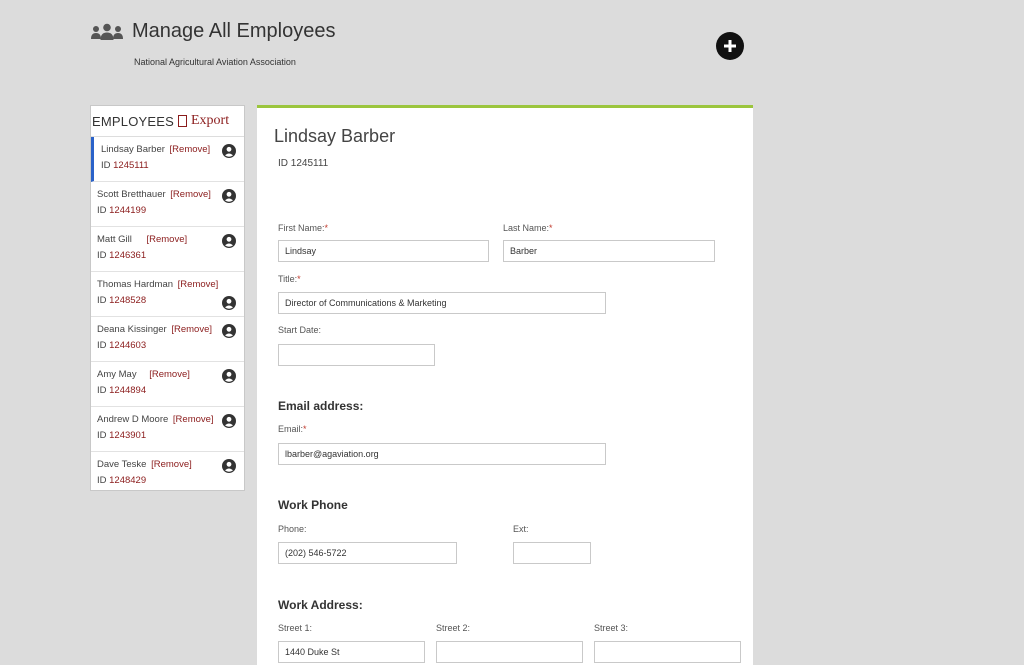 The image size is (1024, 665). I want to click on title-label-text: Title:, so click(288, 279).